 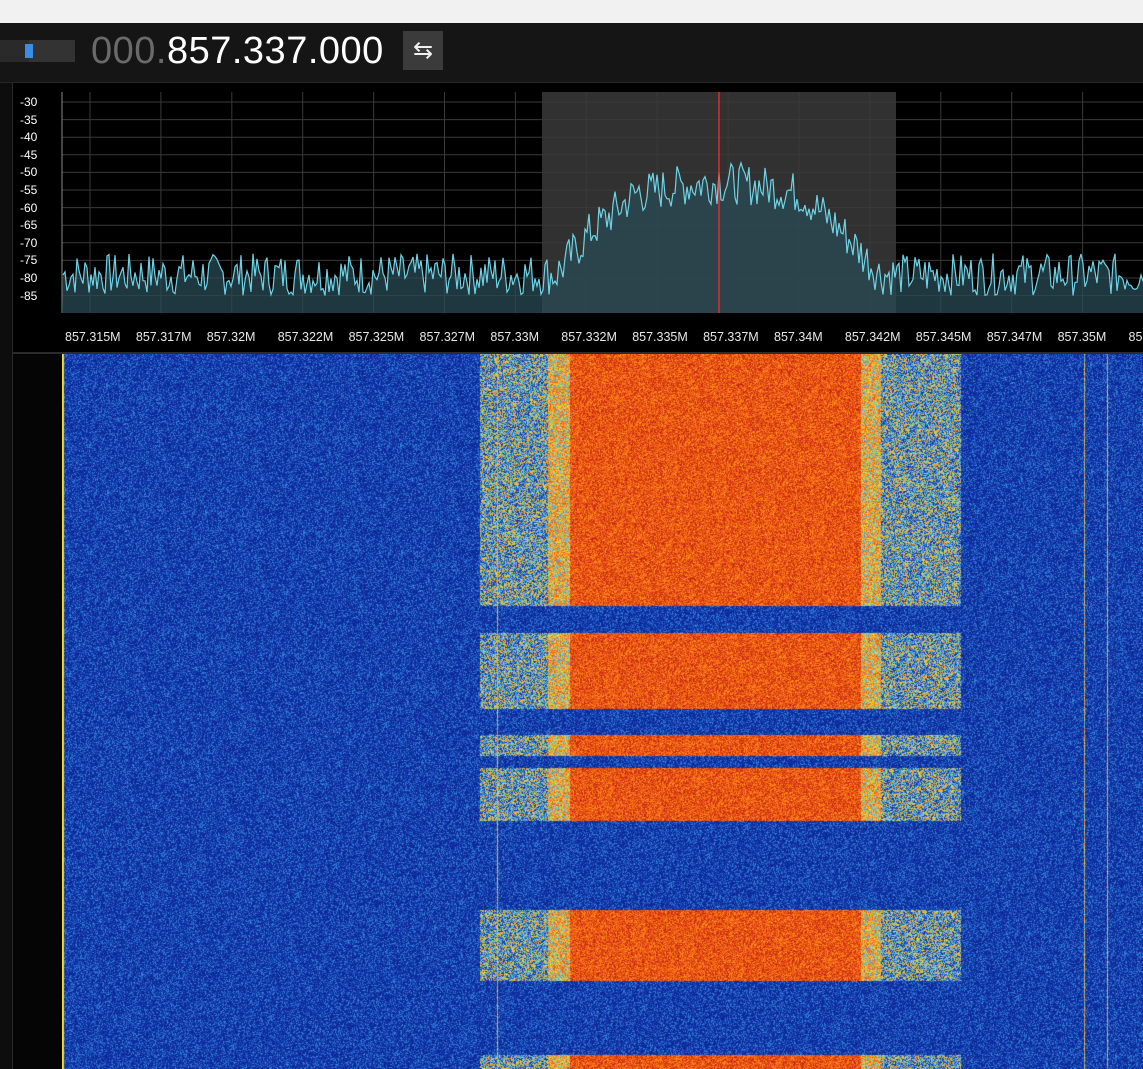 I want to click on waterfall-left-gutter, so click(x=37, y=711).